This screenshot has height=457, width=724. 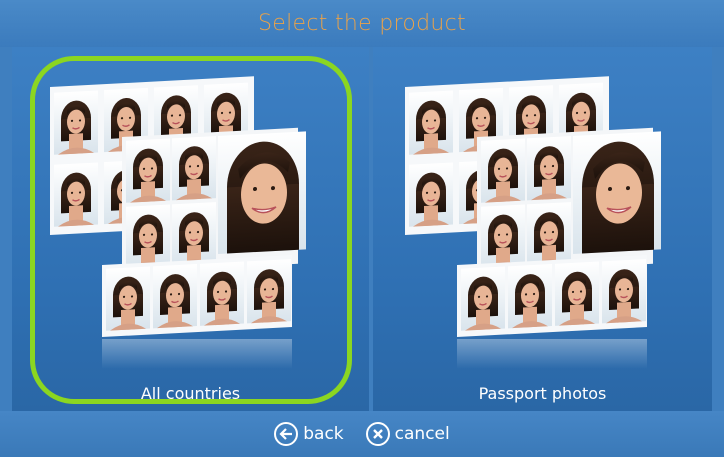 I want to click on close-circle-icon, so click(x=377, y=434).